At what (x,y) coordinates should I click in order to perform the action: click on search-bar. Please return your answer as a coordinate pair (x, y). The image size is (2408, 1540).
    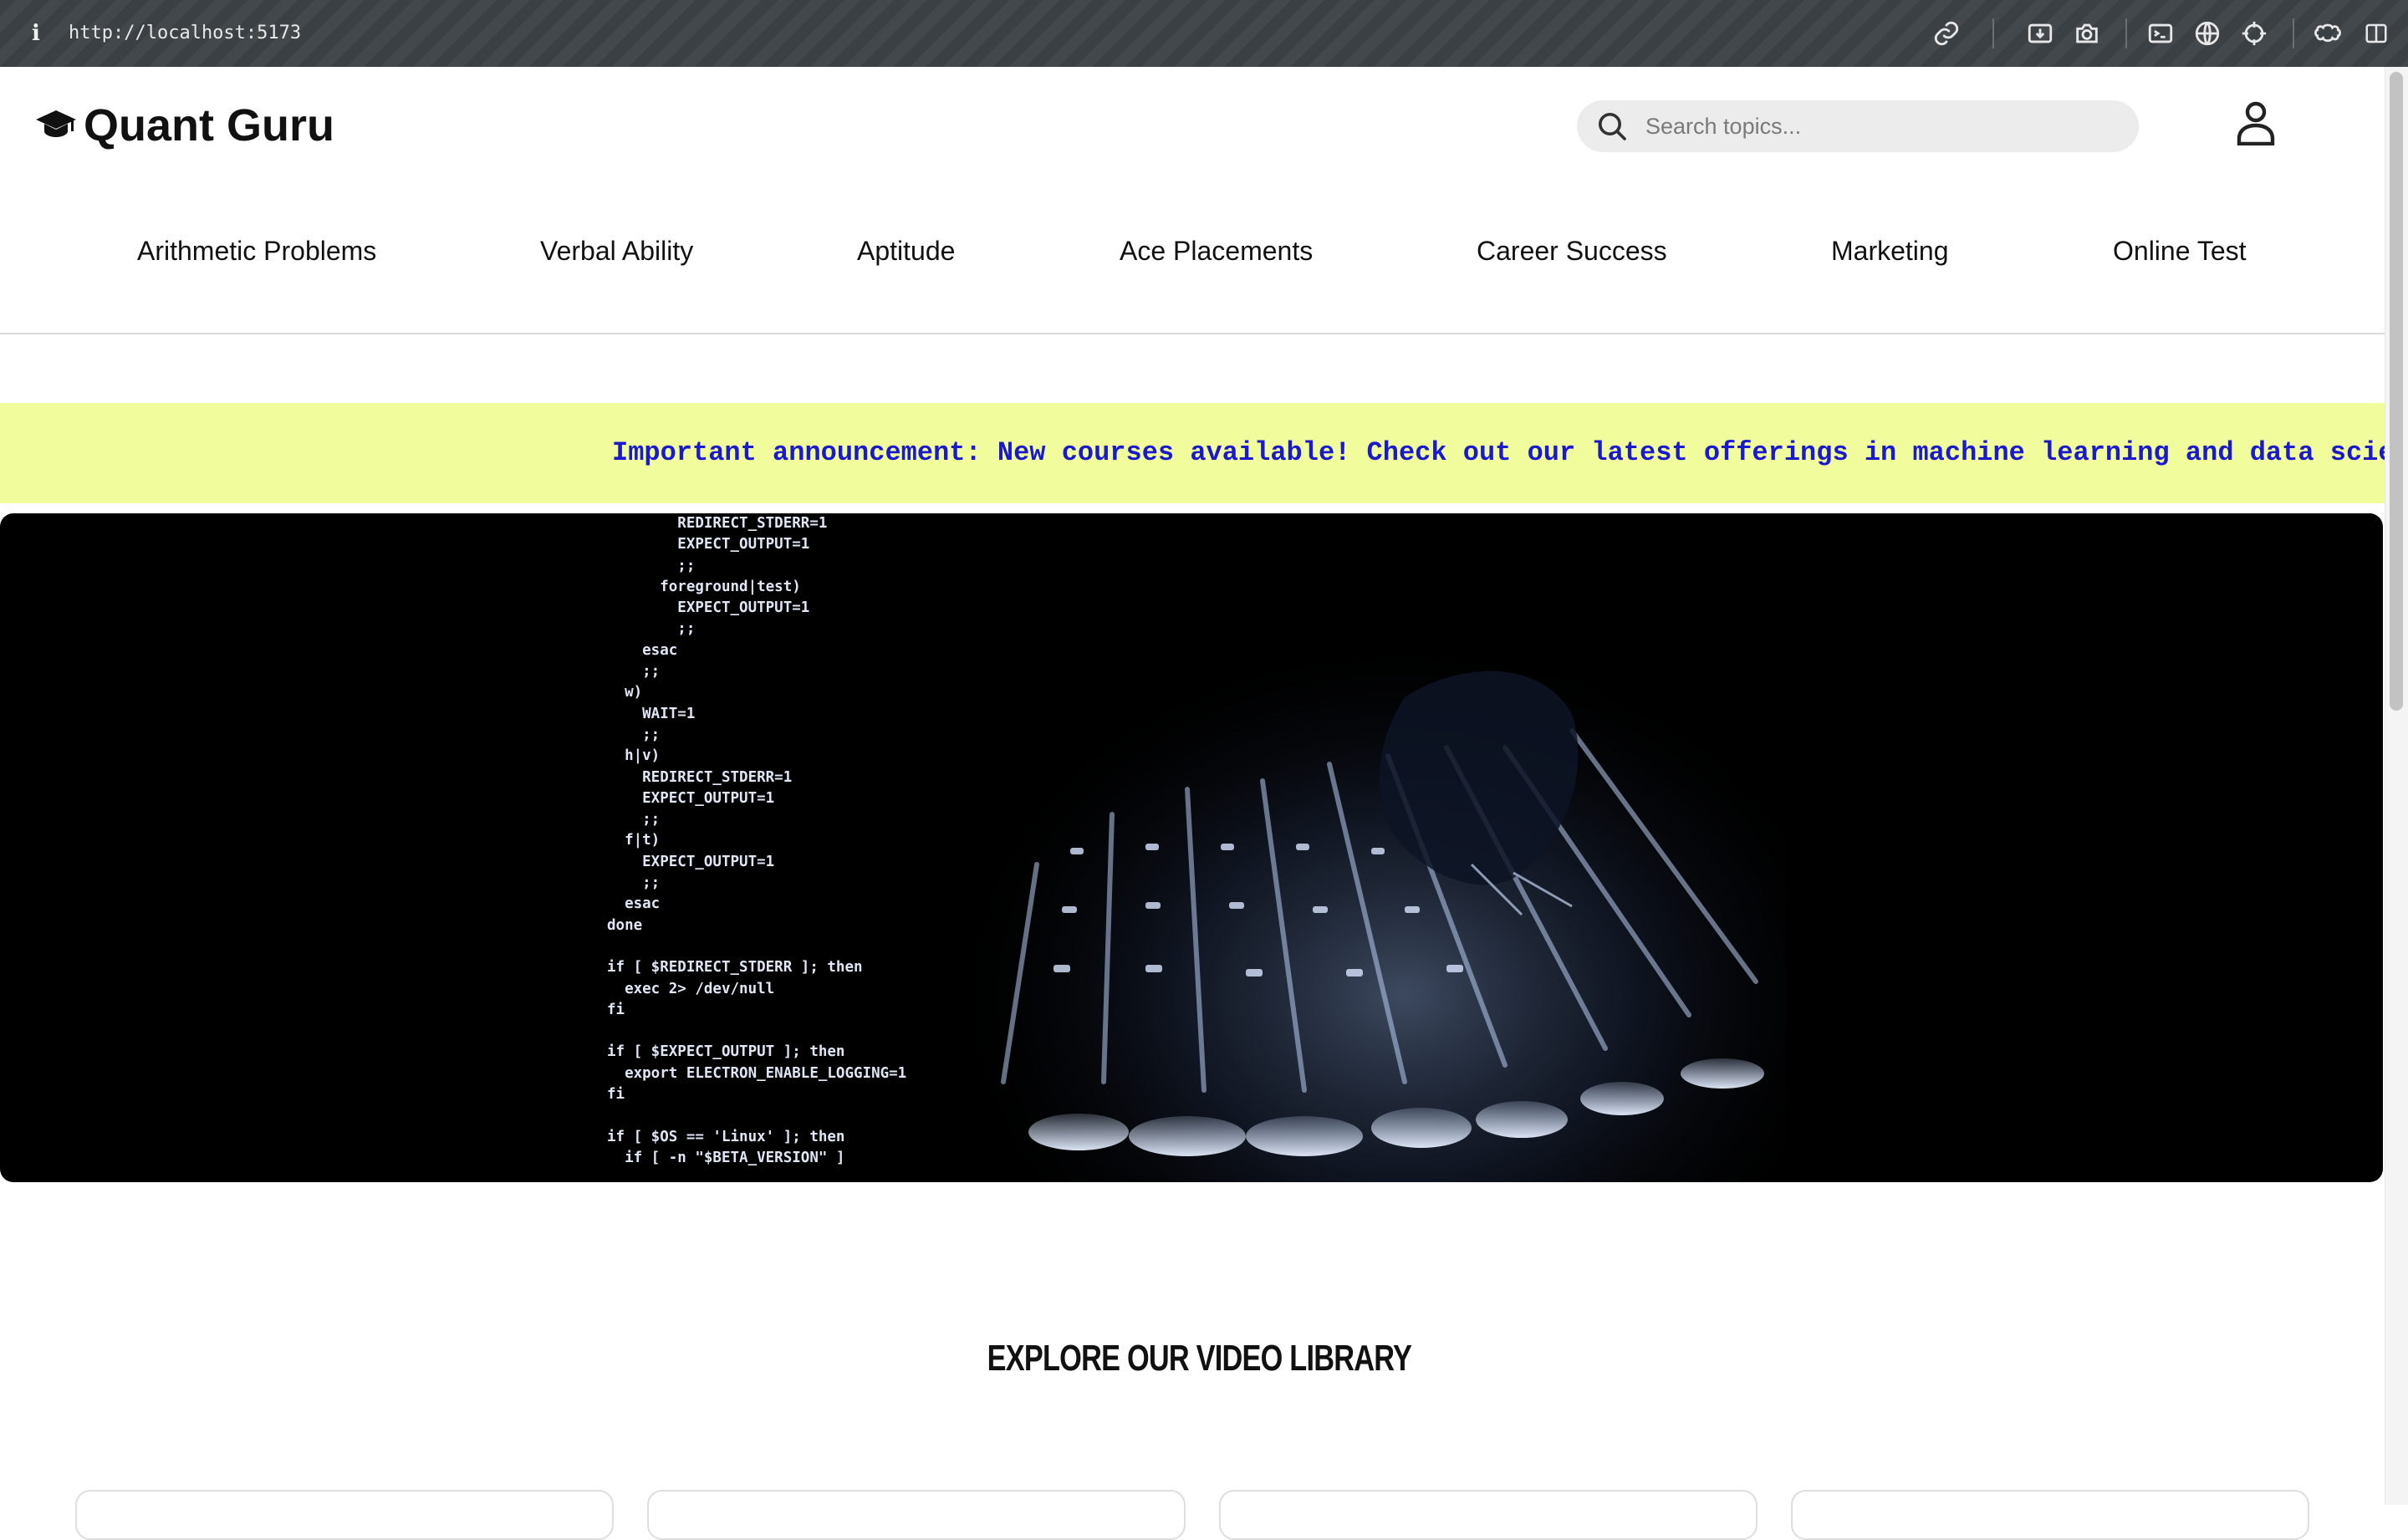
    Looking at the image, I should click on (1858, 126).